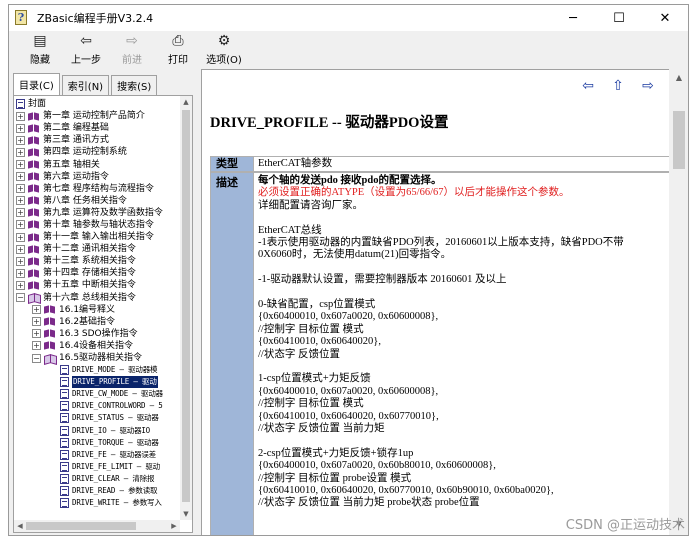  I want to click on scroll-up-icon: ▲, so click(186, 102).